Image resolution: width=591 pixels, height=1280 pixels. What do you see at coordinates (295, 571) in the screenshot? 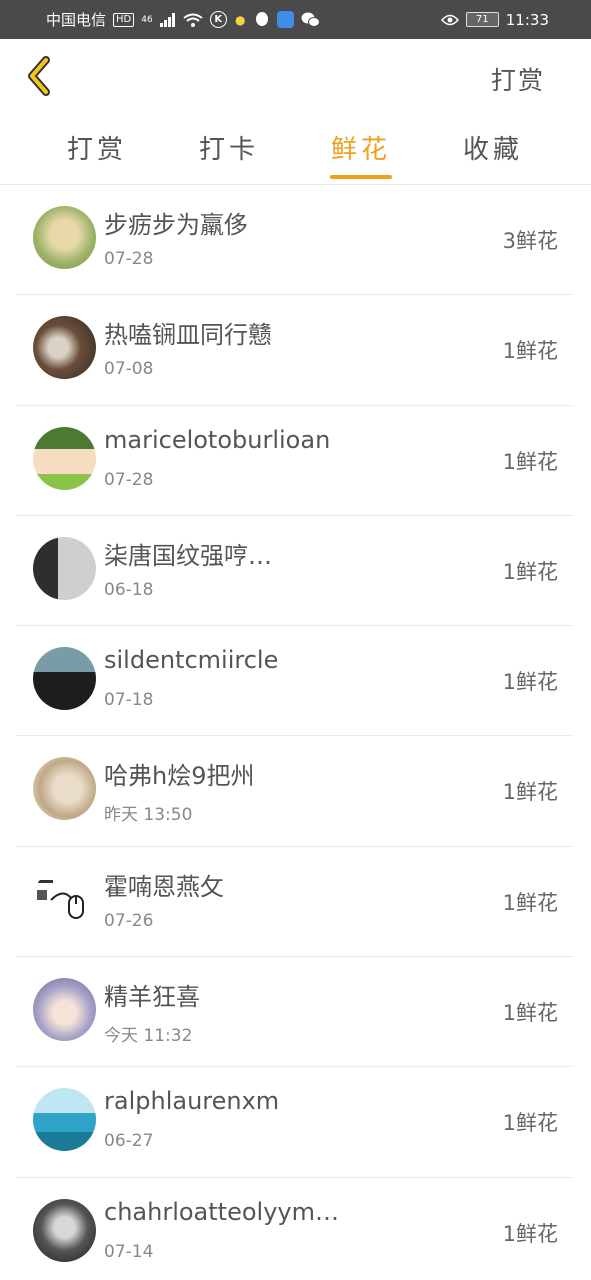
I see `list-item: 柒唐国纹强哼… 06-18 1鲜花` at bounding box center [295, 571].